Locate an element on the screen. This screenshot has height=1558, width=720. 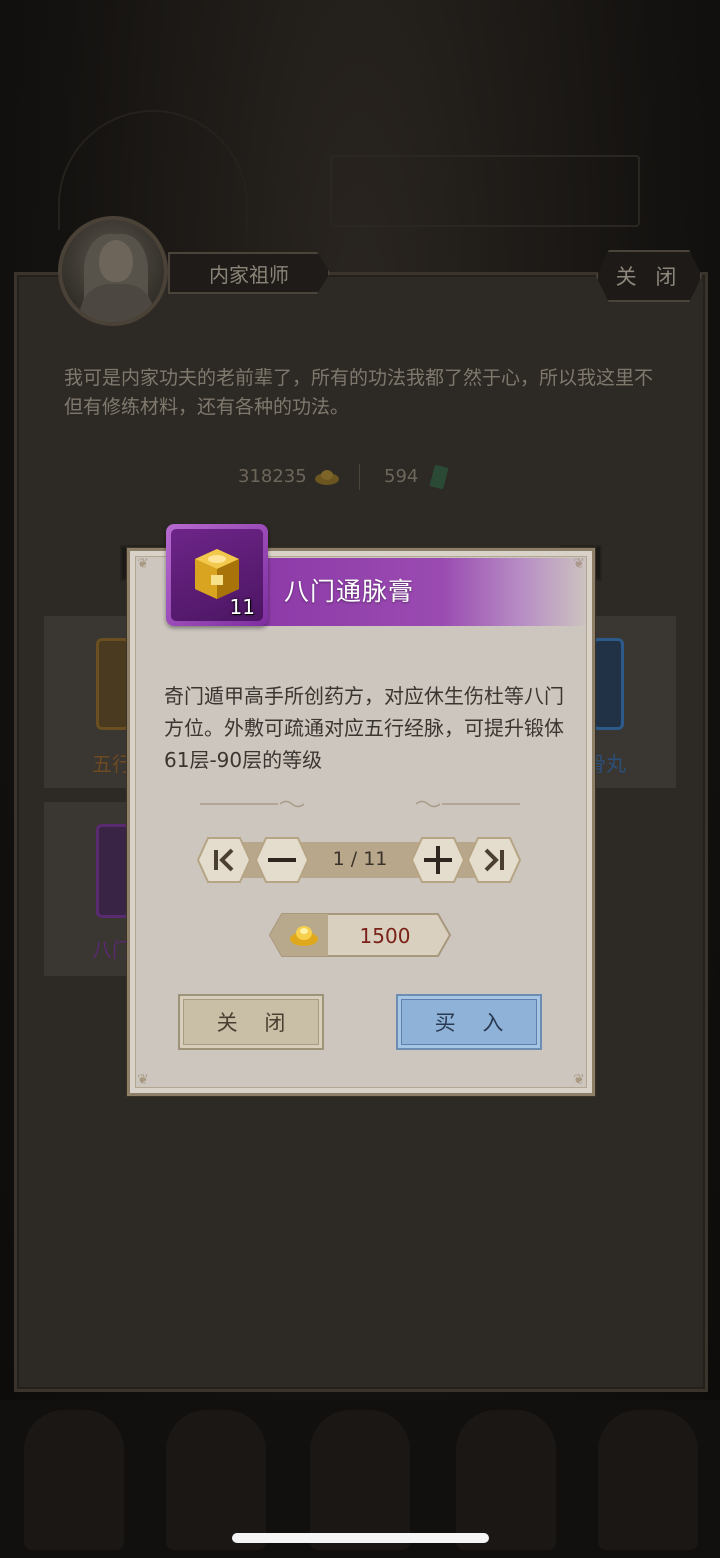
item-icon-frame: 11 is located at coordinates (217, 575).